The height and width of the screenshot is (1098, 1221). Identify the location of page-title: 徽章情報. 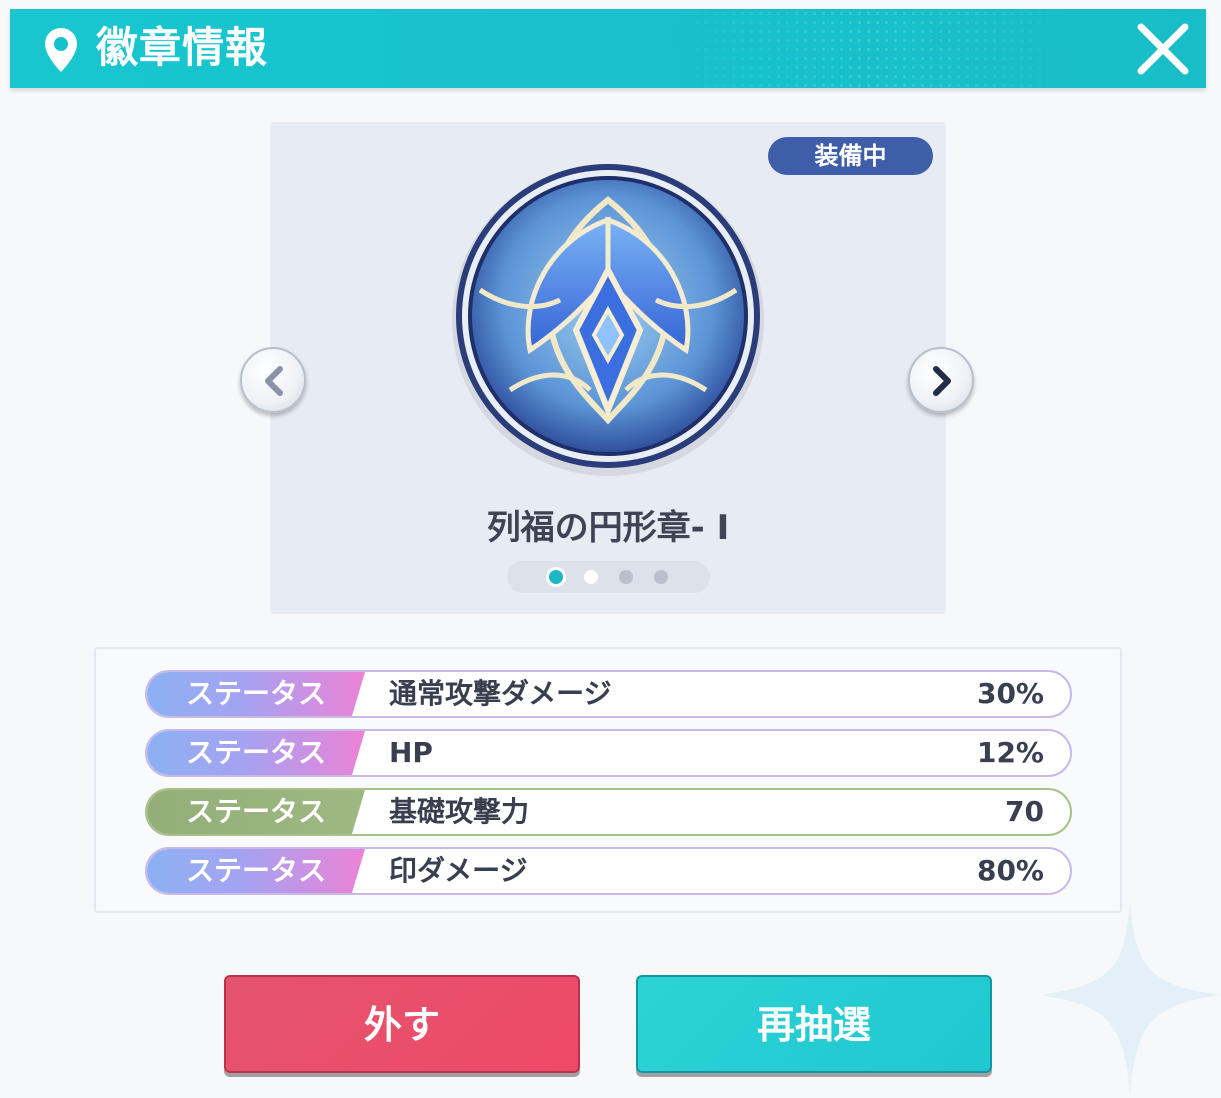
(182, 47).